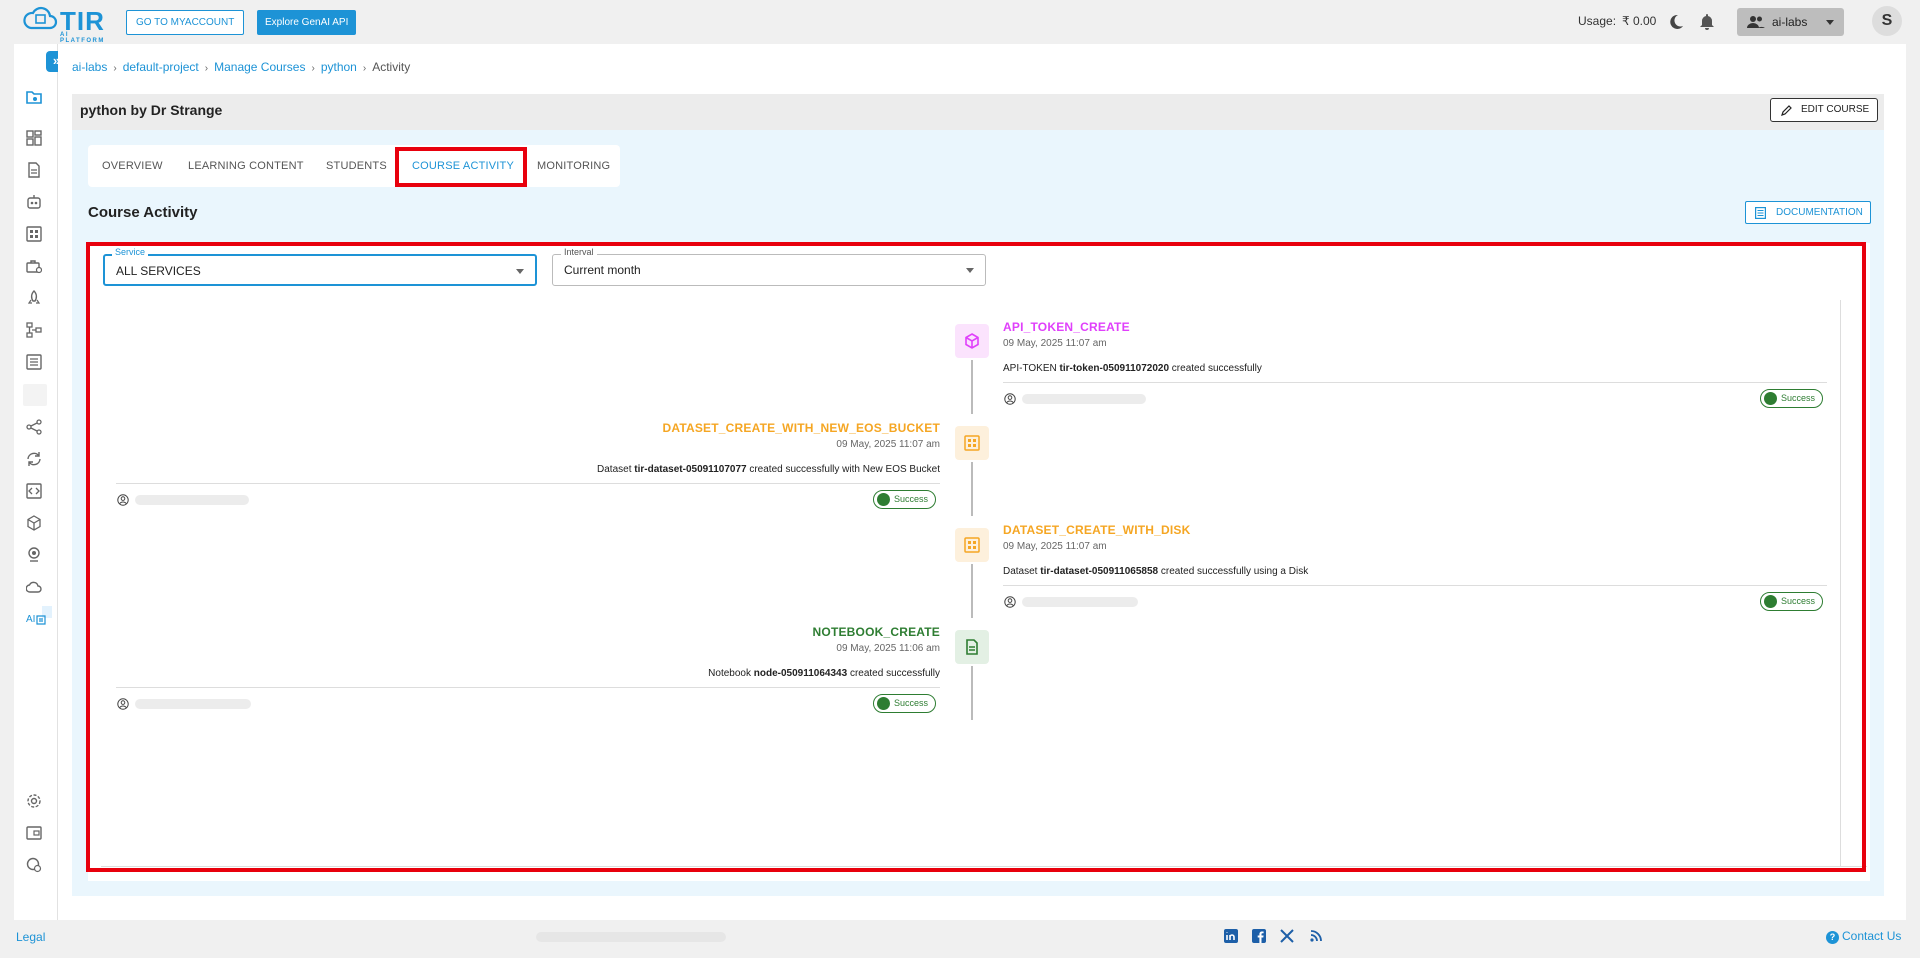 The image size is (1920, 958). I want to click on grid-icon, so click(34, 234).